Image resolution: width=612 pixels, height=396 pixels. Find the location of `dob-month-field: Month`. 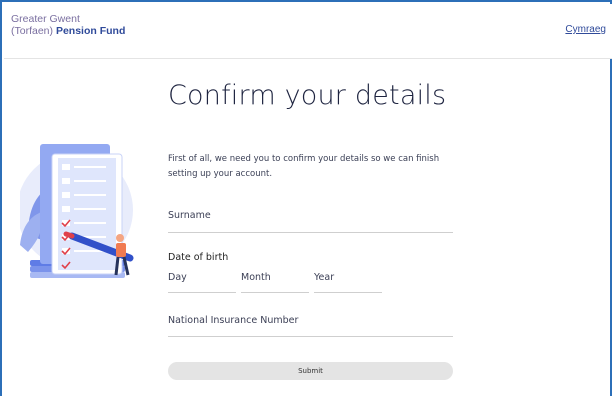

dob-month-field: Month is located at coordinates (275, 282).